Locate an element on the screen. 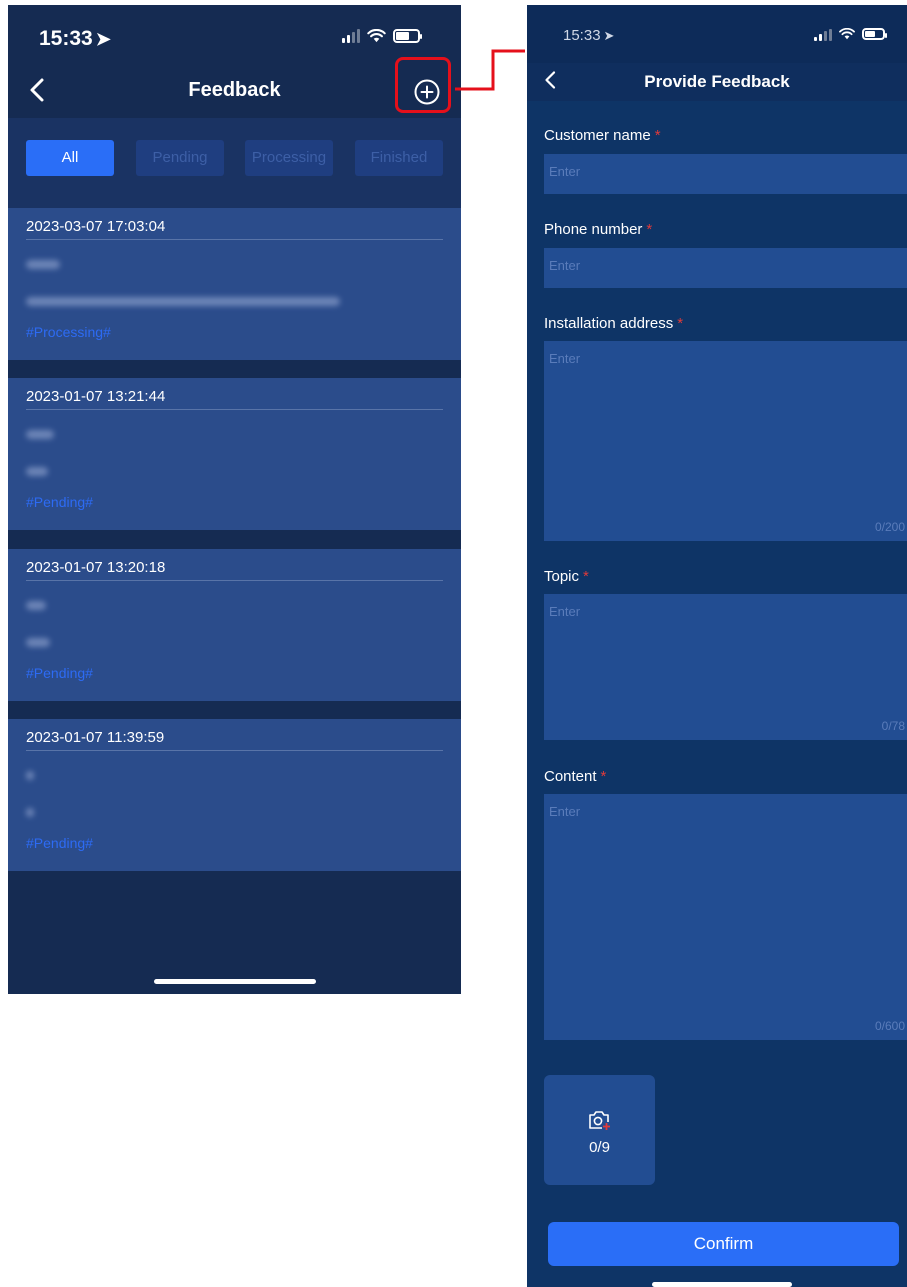 This screenshot has width=907, height=1287. tab-pending: Pending is located at coordinates (180, 158).